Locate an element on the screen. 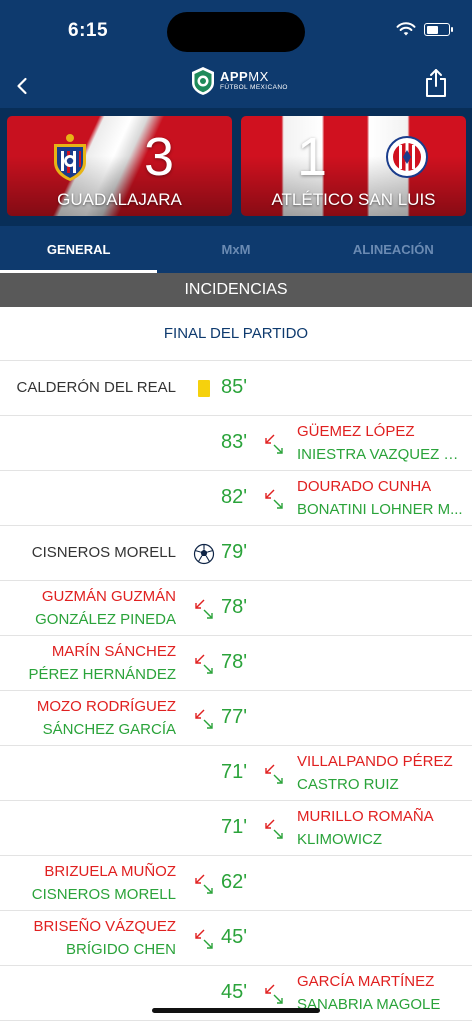  back-button is located at coordinates (22, 86).